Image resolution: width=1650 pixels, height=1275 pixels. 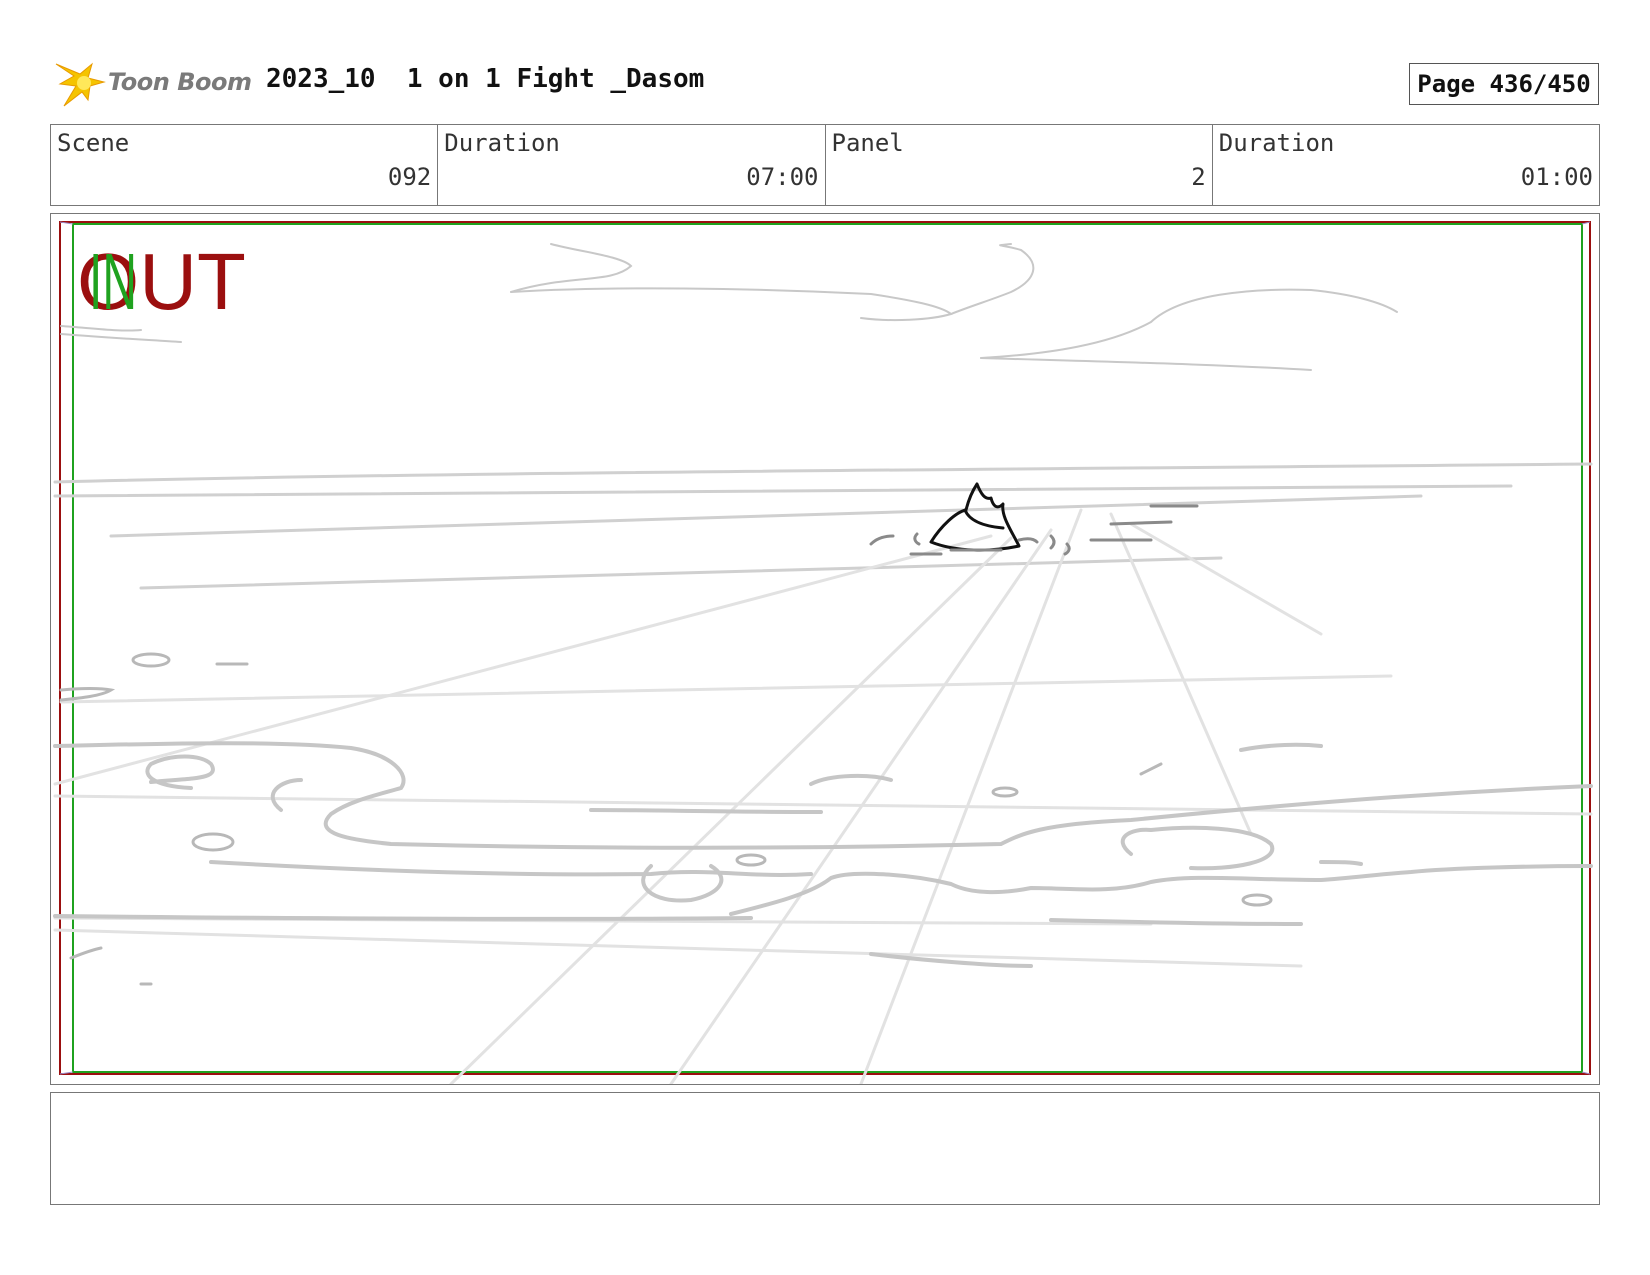 What do you see at coordinates (485, 79) in the screenshot?
I see `project-title: 2023_10 1 on 1 Fight _Dasom` at bounding box center [485, 79].